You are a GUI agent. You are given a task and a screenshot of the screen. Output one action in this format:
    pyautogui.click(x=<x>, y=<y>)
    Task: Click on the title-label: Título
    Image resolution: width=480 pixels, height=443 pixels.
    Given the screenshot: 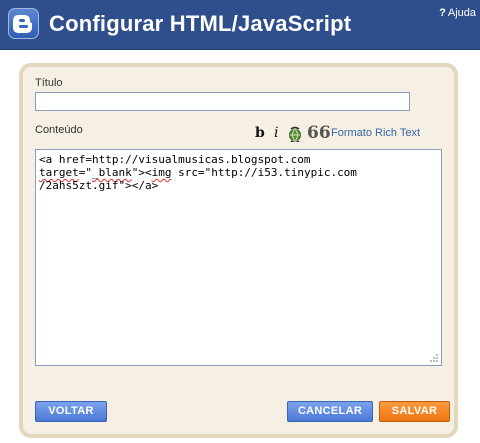 What is the action you would take?
    pyautogui.click(x=49, y=83)
    